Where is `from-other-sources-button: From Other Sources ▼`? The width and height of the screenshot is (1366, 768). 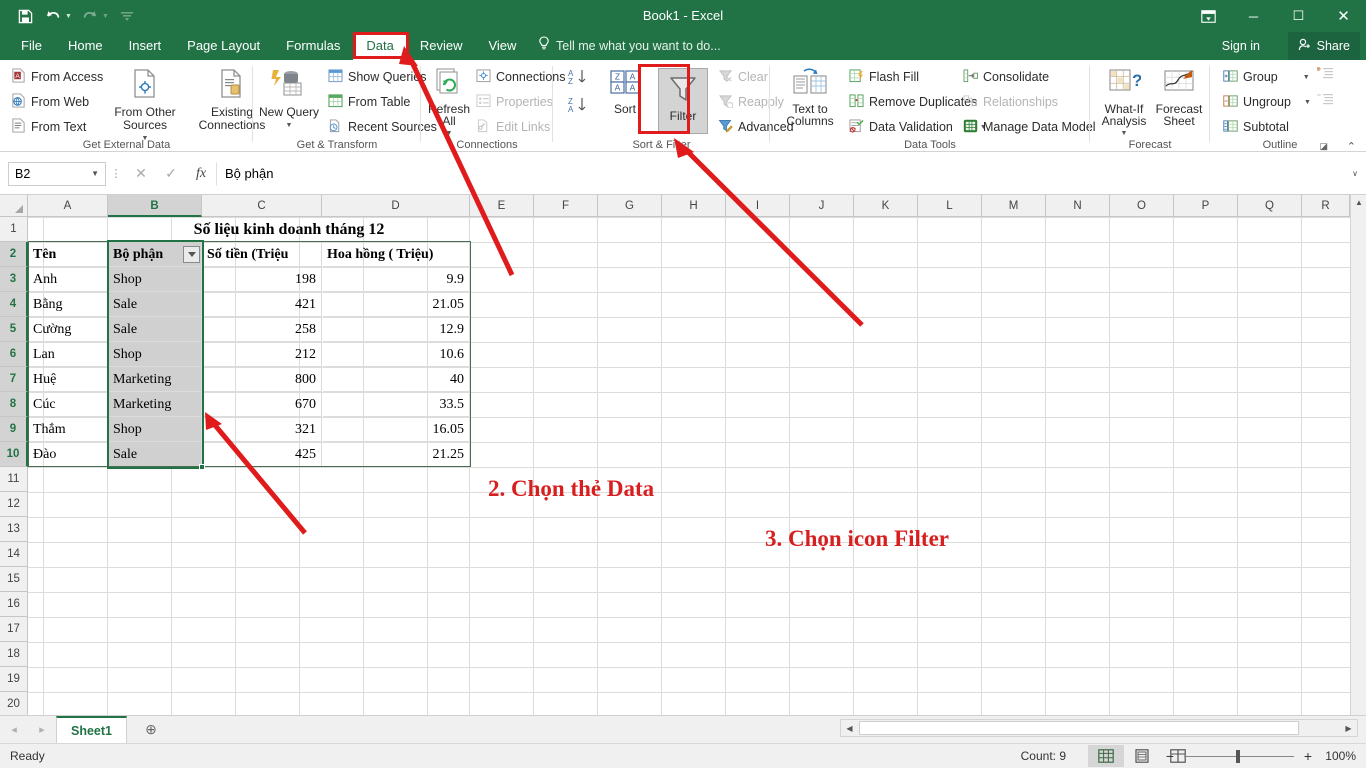 from-other-sources-button: From Other Sources ▼ is located at coordinates (145, 106).